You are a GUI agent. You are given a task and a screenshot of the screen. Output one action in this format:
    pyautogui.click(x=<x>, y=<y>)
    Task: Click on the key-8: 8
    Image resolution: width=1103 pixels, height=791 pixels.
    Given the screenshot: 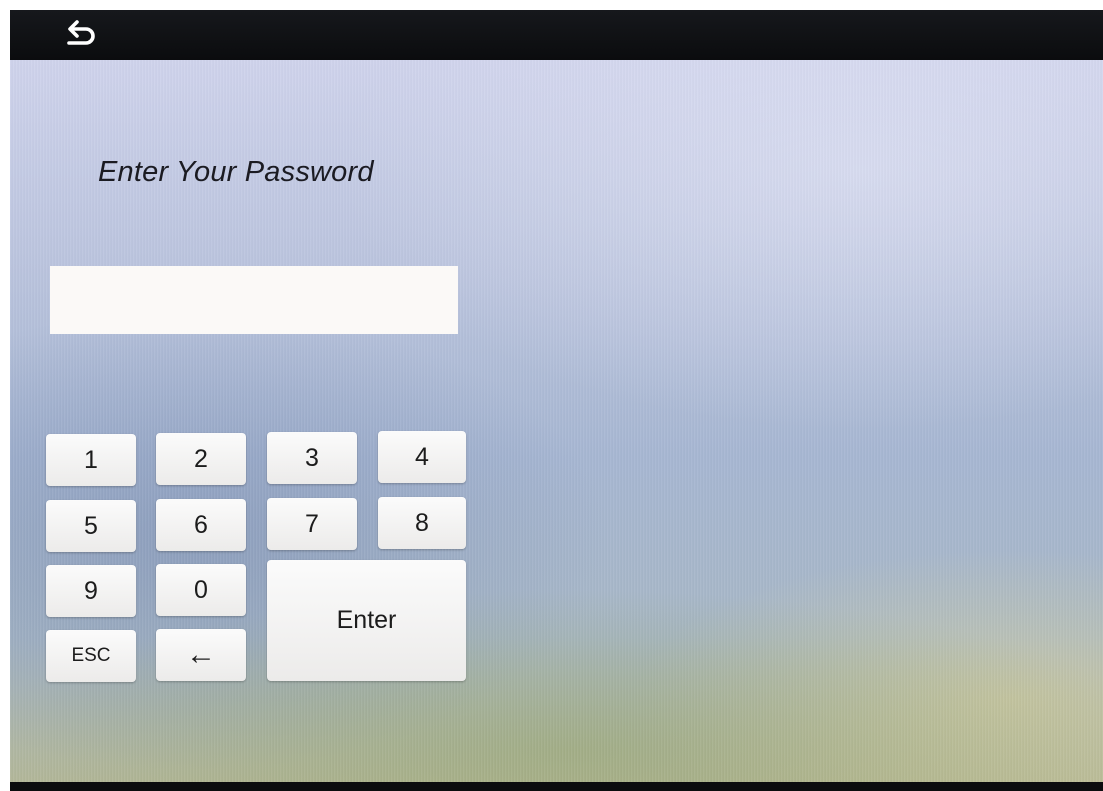 What is the action you would take?
    pyautogui.click(x=422, y=523)
    